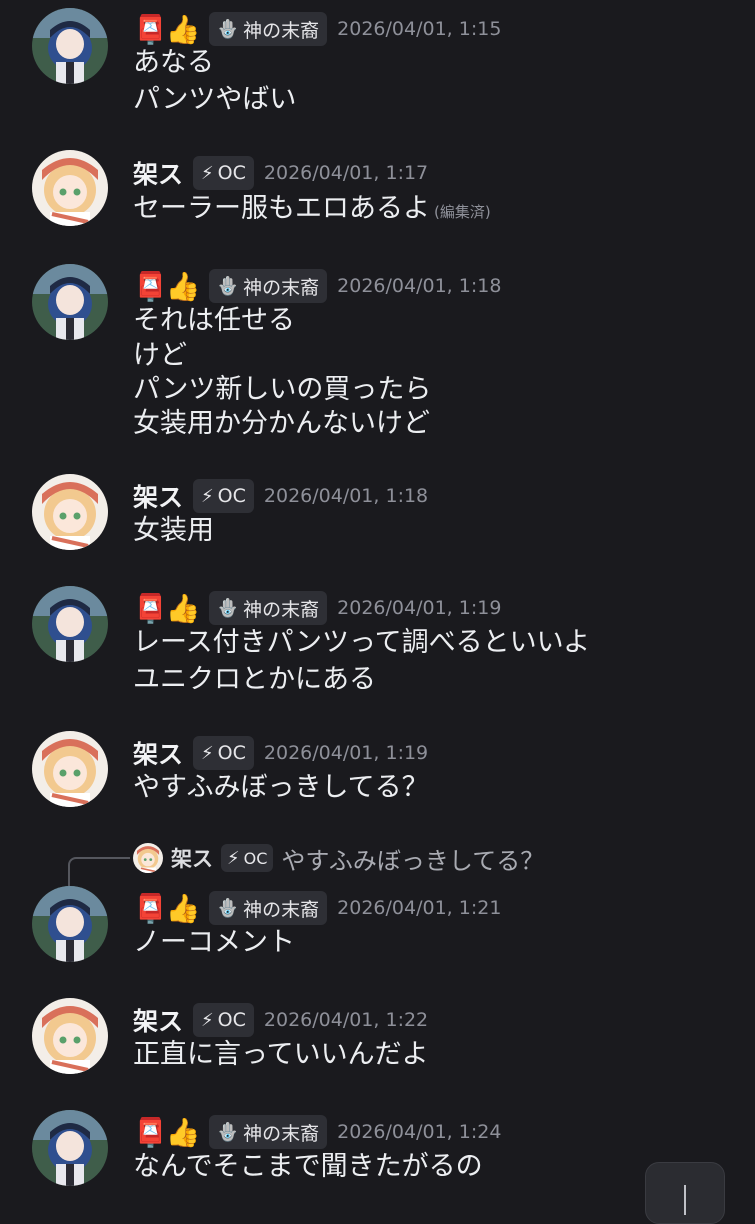 The height and width of the screenshot is (1224, 755). What do you see at coordinates (281, 1054) in the screenshot?
I see `message-line: 正直に言っていいんだよ` at bounding box center [281, 1054].